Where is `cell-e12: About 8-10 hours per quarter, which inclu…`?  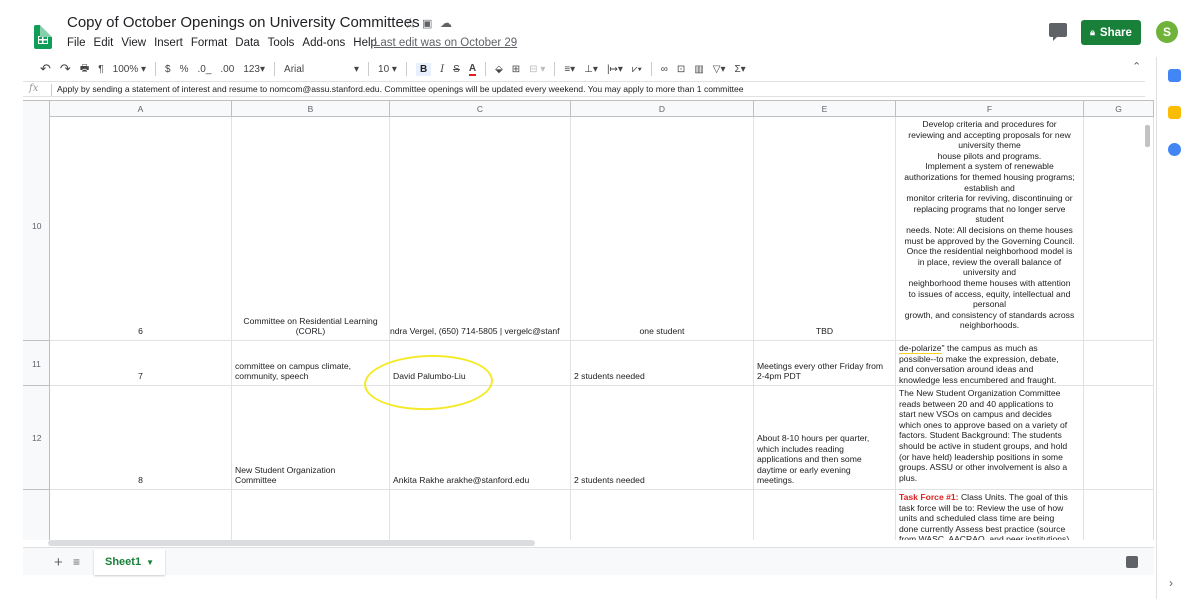
cell-e12: About 8-10 hours per quarter, which inclu… is located at coordinates (825, 438).